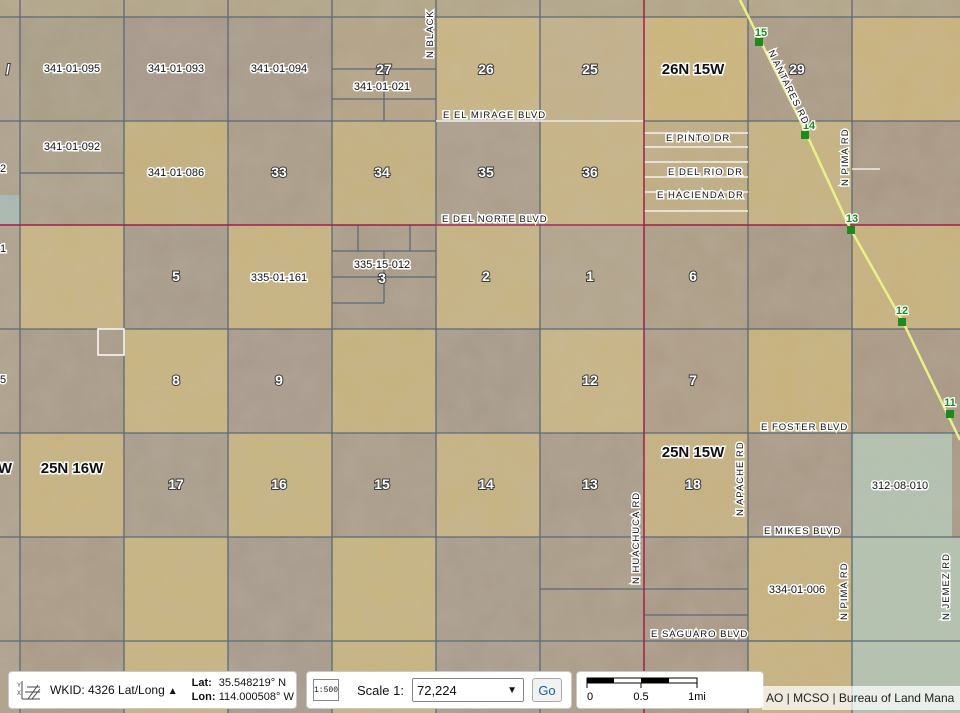 The image size is (960, 713). What do you see at coordinates (636, 538) in the screenshot?
I see `street-label: N HUACHUCA RD` at bounding box center [636, 538].